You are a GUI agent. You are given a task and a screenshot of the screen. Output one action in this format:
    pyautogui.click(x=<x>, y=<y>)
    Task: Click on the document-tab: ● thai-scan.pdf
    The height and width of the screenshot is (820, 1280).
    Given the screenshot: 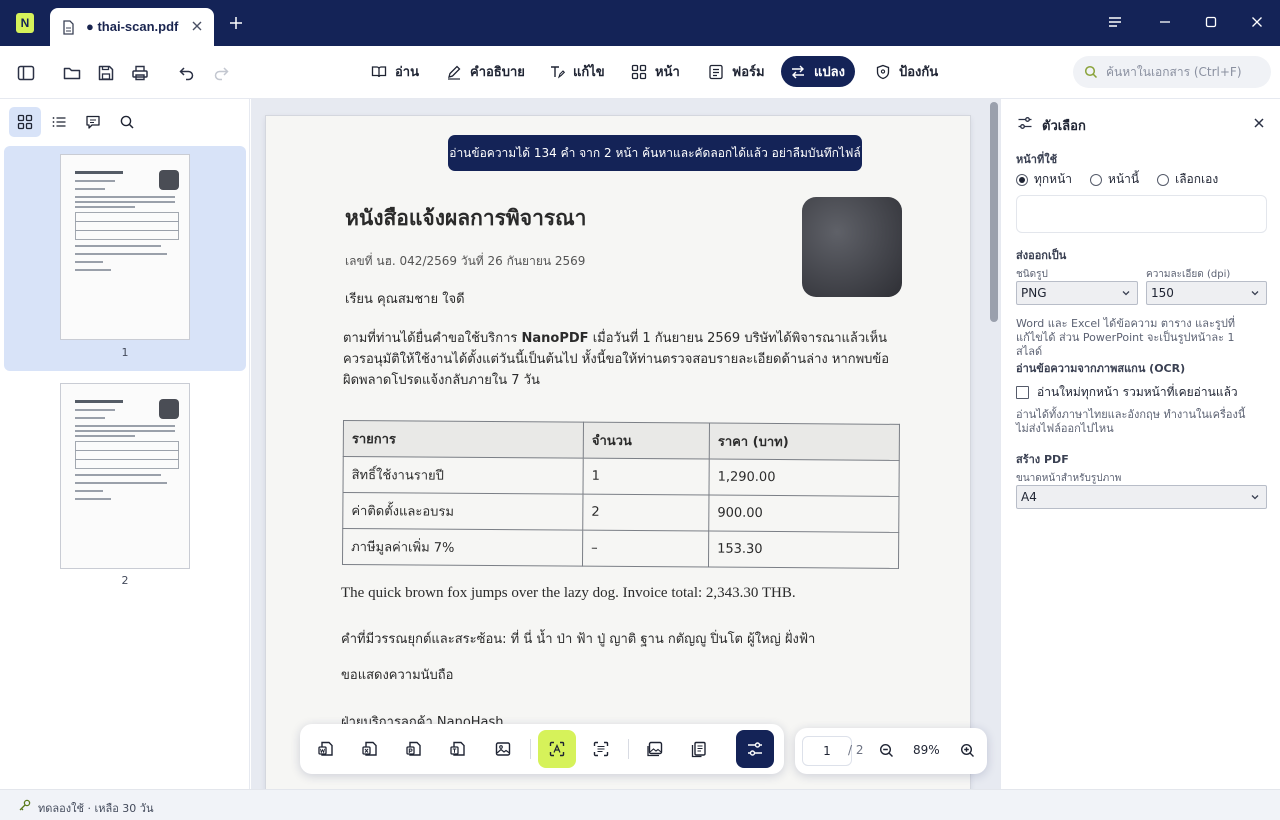 What is the action you would take?
    pyautogui.click(x=132, y=27)
    